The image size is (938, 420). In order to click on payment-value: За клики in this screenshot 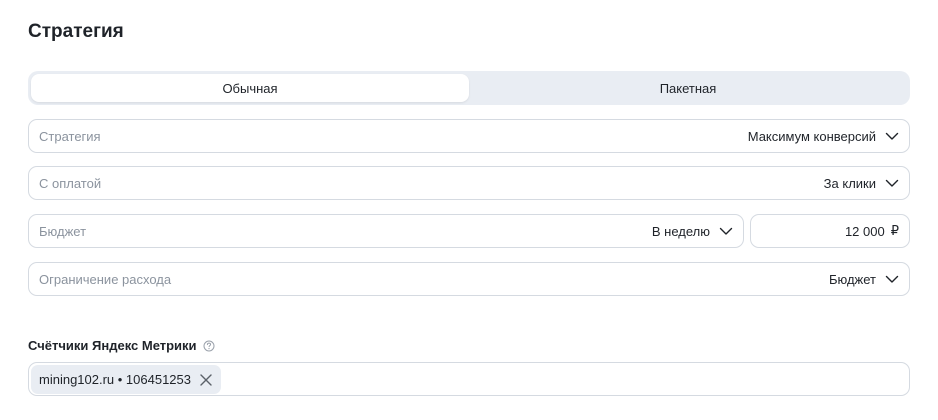, I will do `click(849, 183)`.